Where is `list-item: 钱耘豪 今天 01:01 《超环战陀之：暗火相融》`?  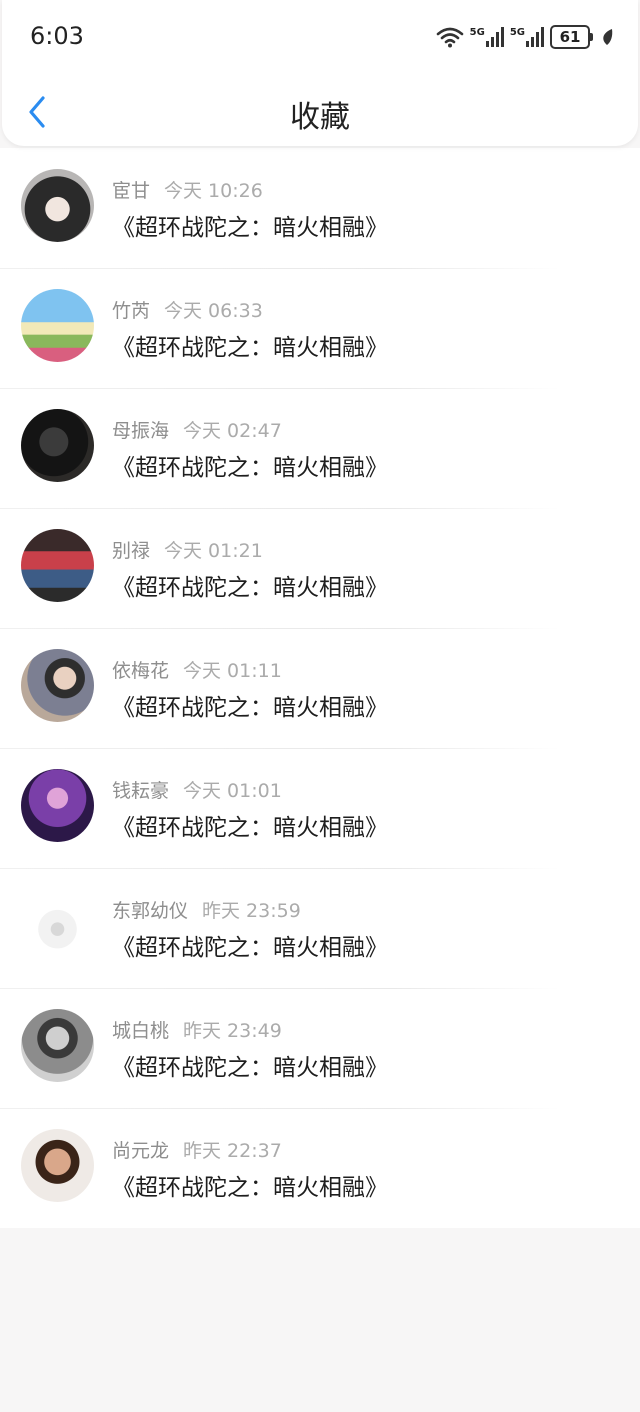 list-item: 钱耘豪 今天 01:01 《超环战陀之：暗火相融》 is located at coordinates (320, 808).